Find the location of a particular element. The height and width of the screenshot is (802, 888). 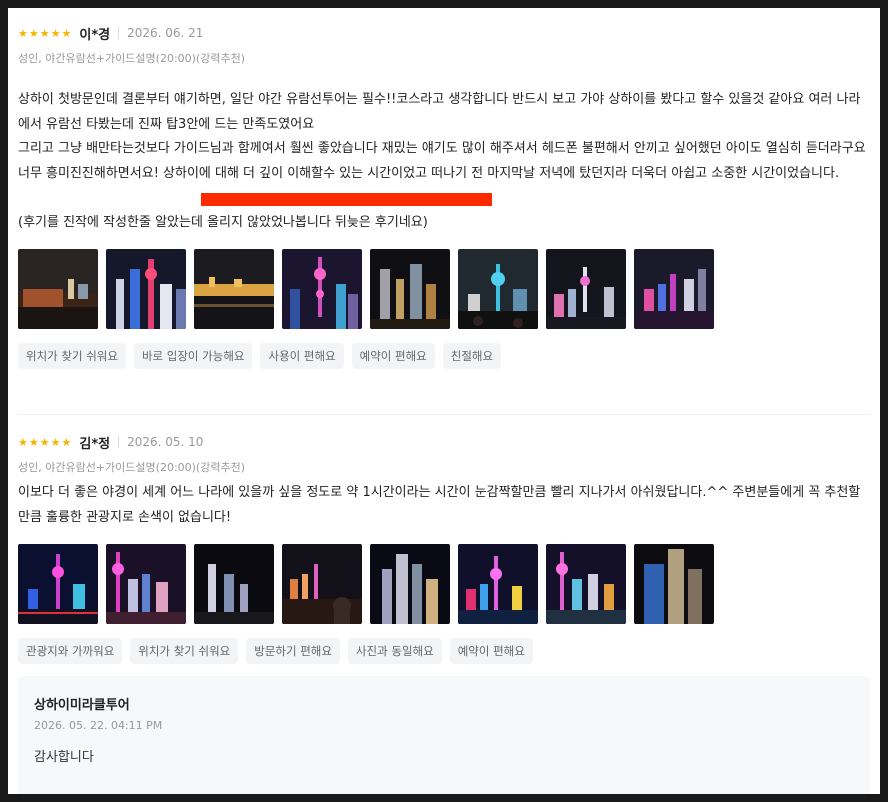

reviewer-name: 김*정 is located at coordinates (95, 444).